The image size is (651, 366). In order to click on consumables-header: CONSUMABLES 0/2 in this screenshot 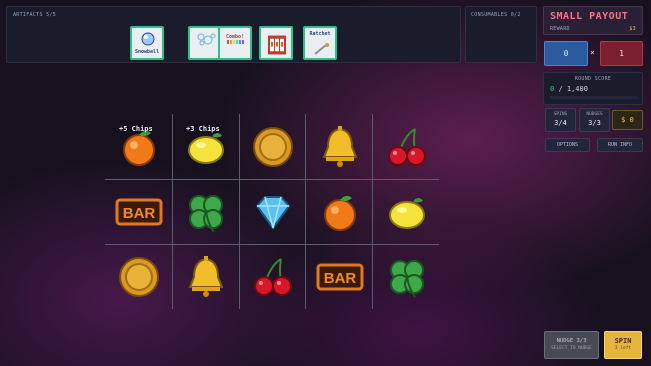, I will do `click(496, 15)`.